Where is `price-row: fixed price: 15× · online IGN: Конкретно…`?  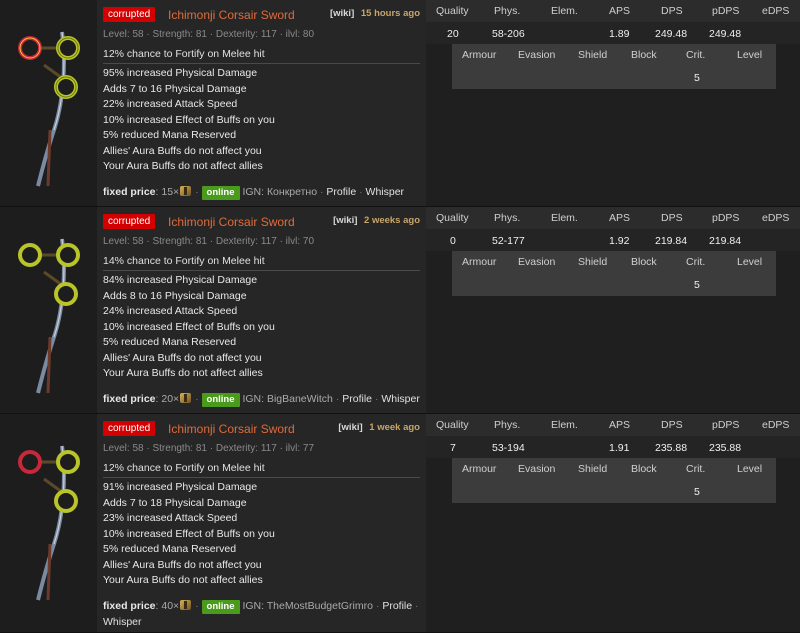
price-row: fixed price: 15× · online IGN: Конкретно… is located at coordinates (254, 193).